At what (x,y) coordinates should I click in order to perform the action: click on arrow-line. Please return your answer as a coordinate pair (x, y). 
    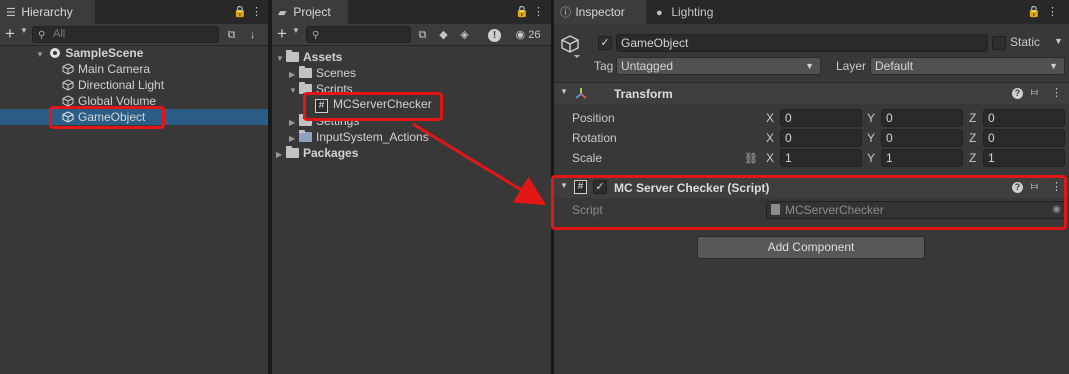
    Looking at the image, I should click on (479, 164).